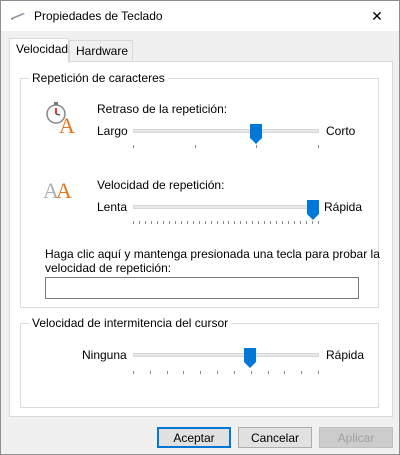 The image size is (400, 455). Describe the element at coordinates (104, 355) in the screenshot. I see `cursor-min-label: Ninguna` at that location.